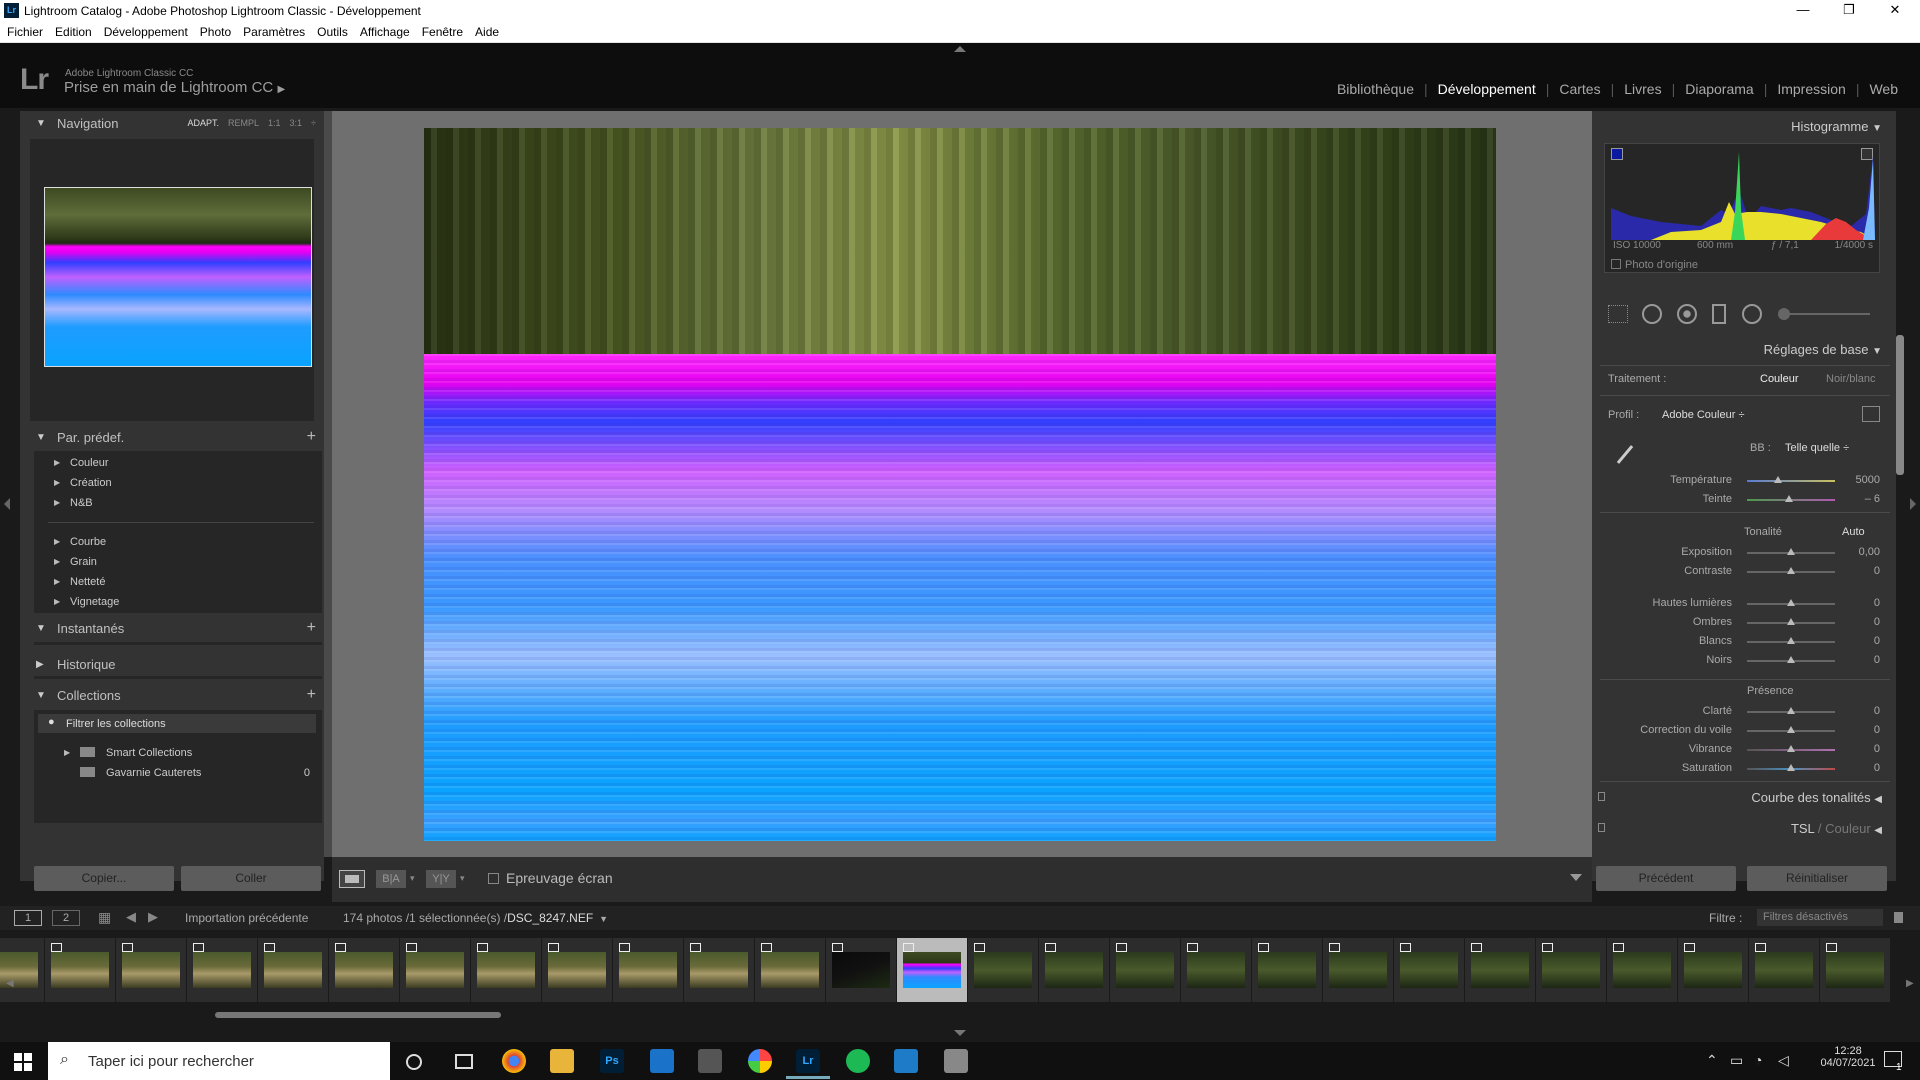 The image size is (1920, 1080). I want to click on menu-outils: Outils, so click(331, 30).